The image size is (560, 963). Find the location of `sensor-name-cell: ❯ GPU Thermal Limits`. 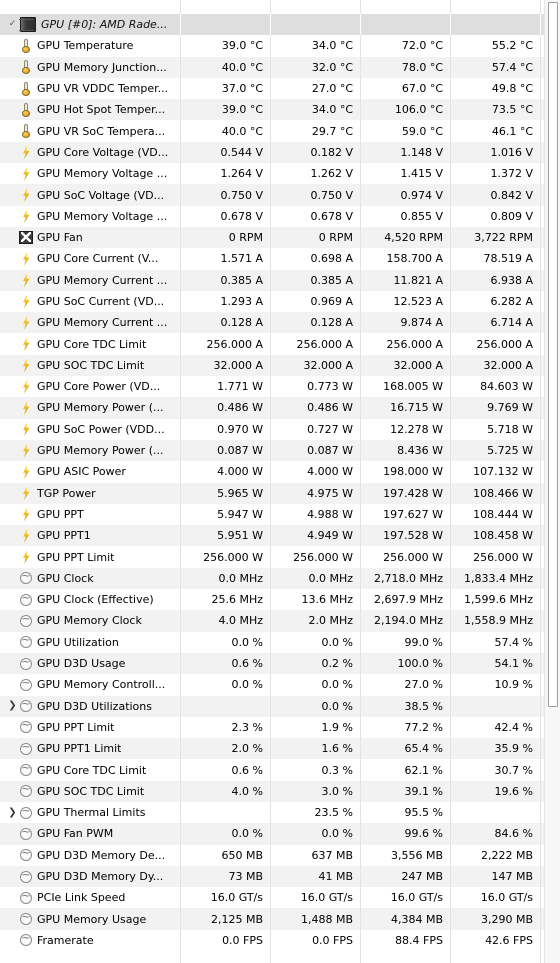

sensor-name-cell: ❯ GPU Thermal Limits is located at coordinates (90, 812).